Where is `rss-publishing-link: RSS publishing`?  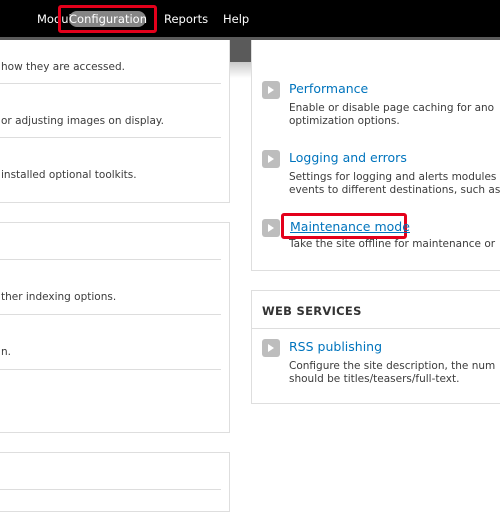
rss-publishing-link: RSS publishing is located at coordinates (335, 347).